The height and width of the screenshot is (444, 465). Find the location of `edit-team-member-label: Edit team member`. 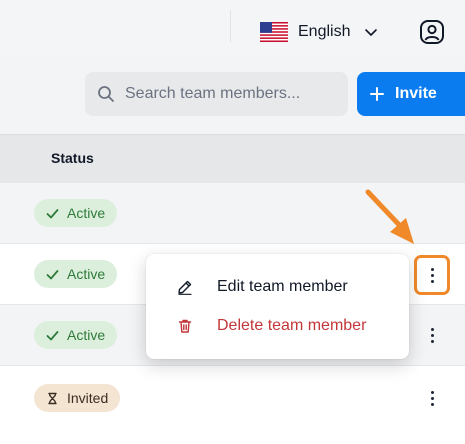

edit-team-member-label: Edit team member is located at coordinates (282, 286).